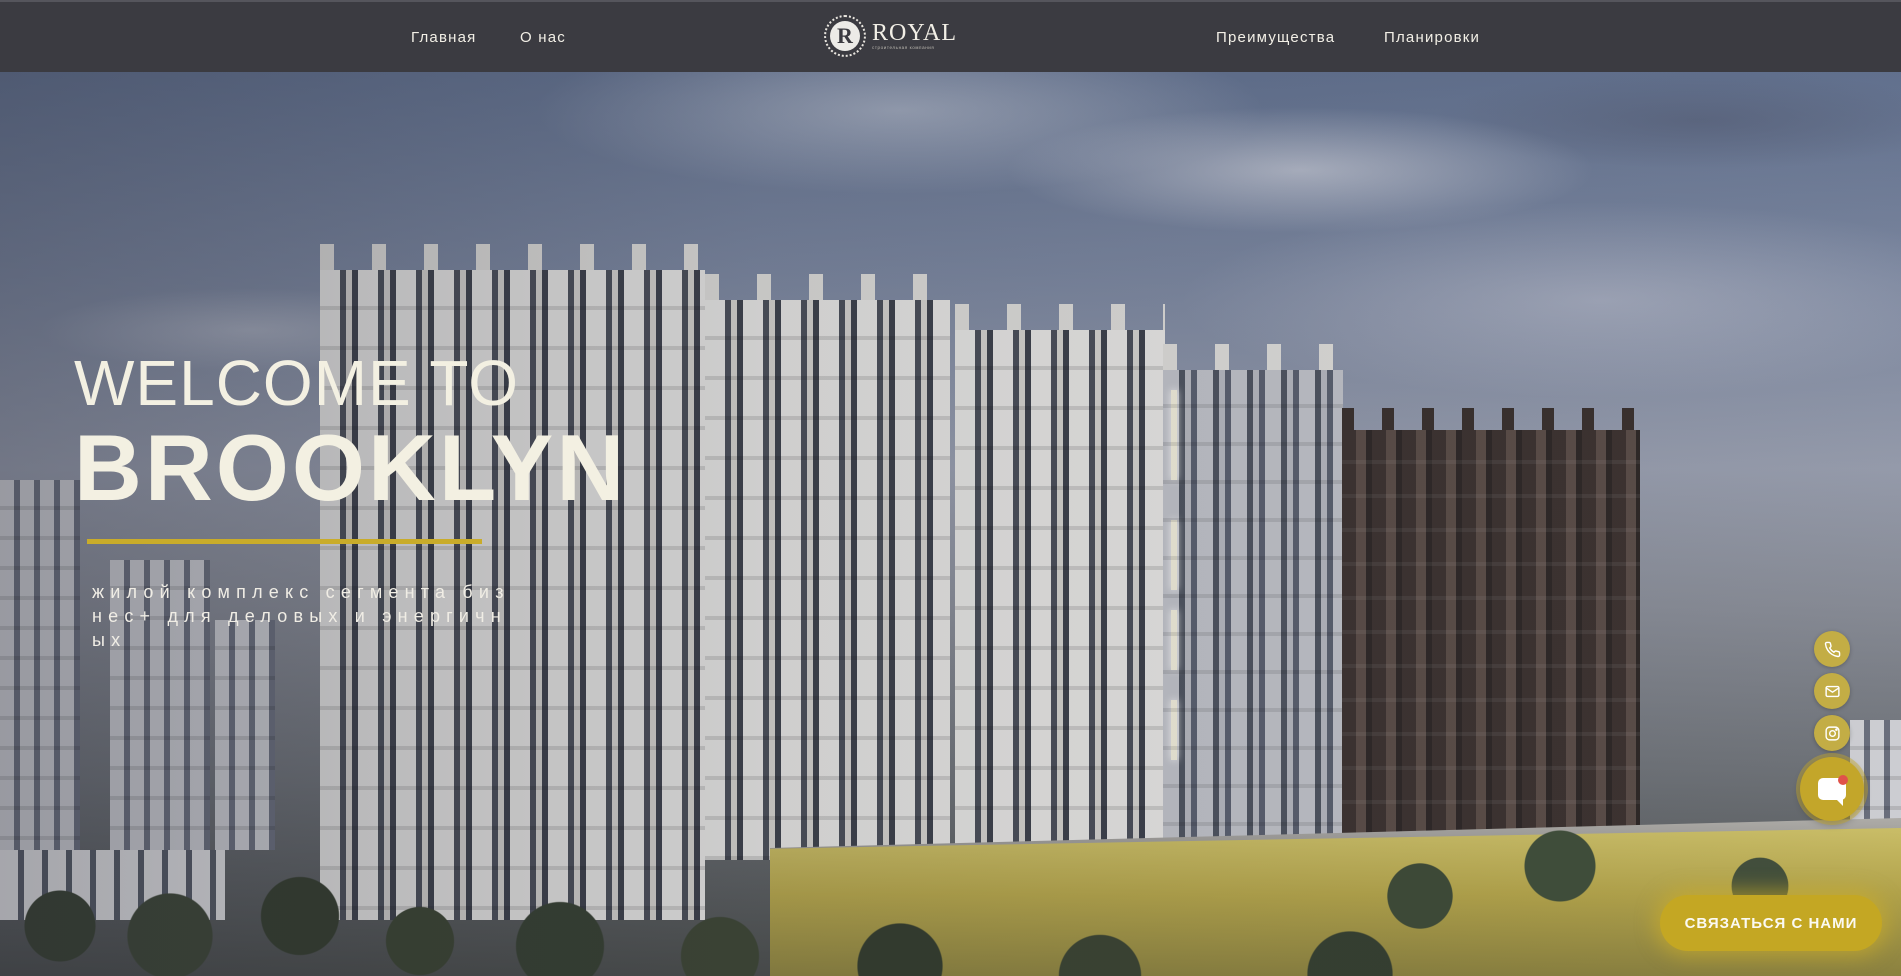 This screenshot has width=1901, height=976. What do you see at coordinates (297, 383) in the screenshot?
I see `hero-welcome: WELCOME TO` at bounding box center [297, 383].